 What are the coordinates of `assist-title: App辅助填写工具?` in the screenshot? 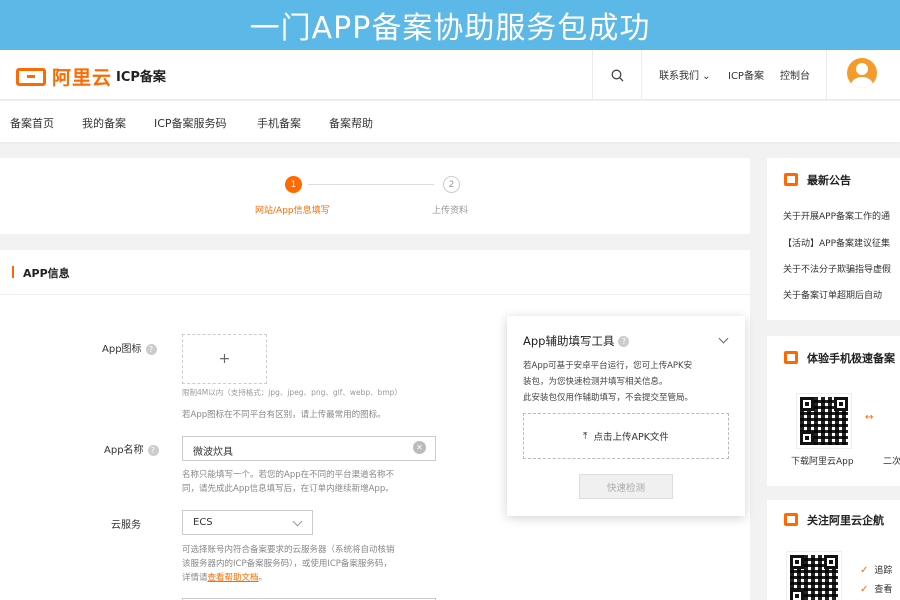 It's located at (576, 341).